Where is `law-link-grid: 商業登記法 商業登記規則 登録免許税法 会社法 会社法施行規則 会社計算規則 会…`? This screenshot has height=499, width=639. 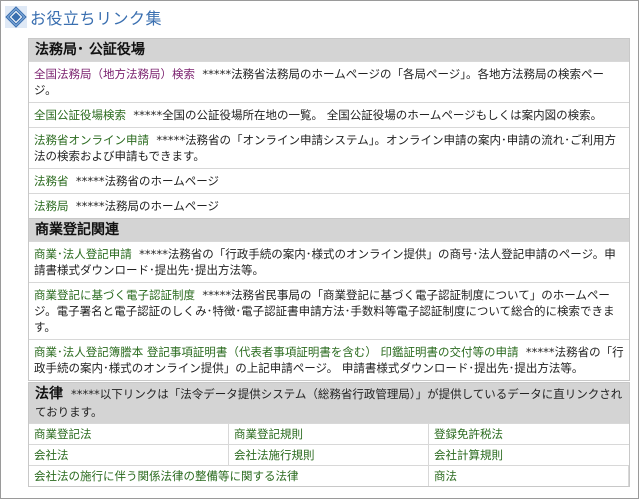
law-link-grid: 商業登記法 商業登記規則 登録免許税法 会社法 会社法施行規則 会社計算規則 会… is located at coordinates (329, 454).